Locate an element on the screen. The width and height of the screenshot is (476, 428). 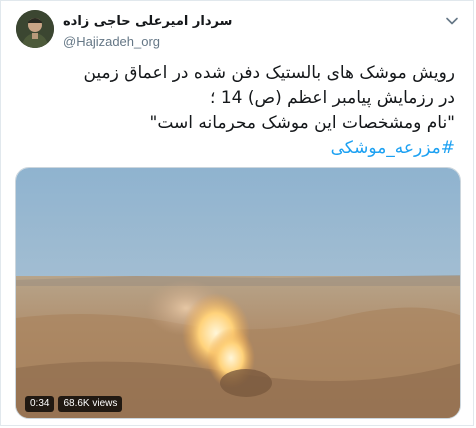
video-meta: 0:34 68.6K views is located at coordinates (74, 404).